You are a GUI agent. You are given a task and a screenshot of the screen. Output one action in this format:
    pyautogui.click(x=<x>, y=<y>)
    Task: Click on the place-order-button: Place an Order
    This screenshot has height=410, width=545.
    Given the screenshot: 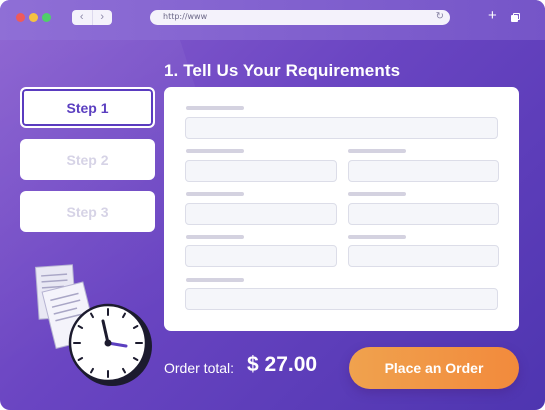 What is the action you would take?
    pyautogui.click(x=434, y=368)
    